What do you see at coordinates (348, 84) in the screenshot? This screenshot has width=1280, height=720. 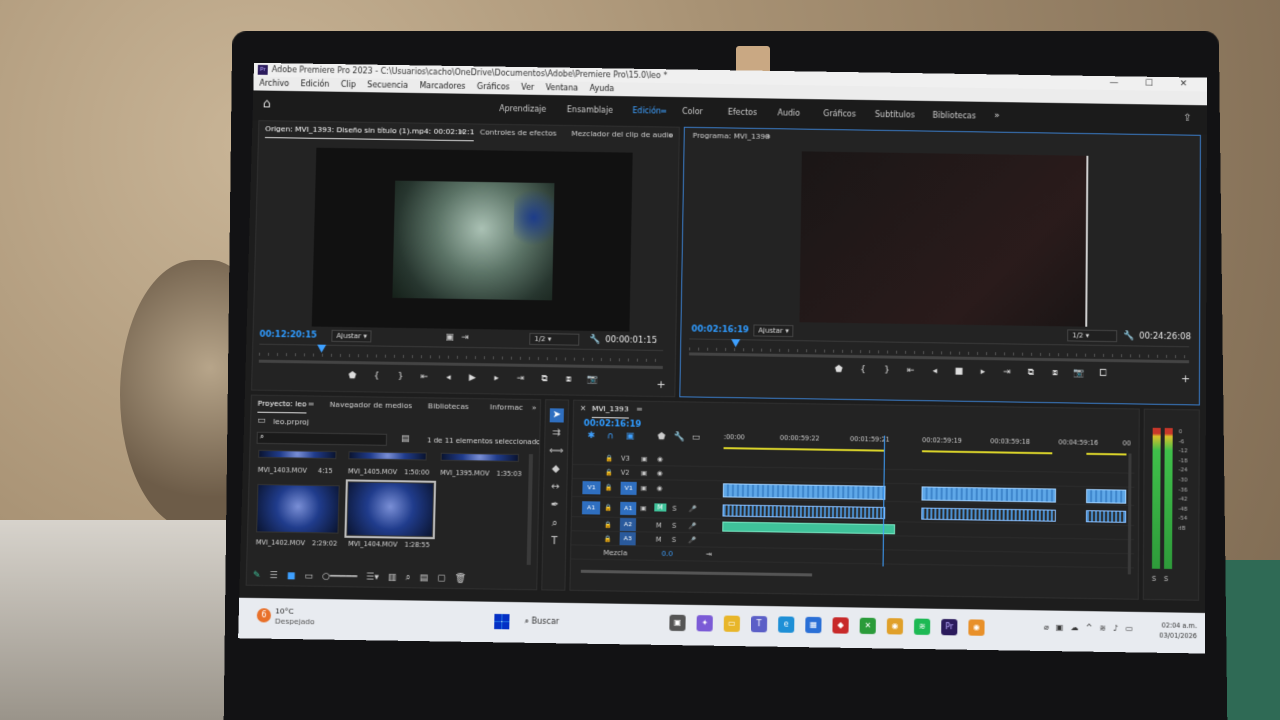 I see `menu-clip: Clip` at bounding box center [348, 84].